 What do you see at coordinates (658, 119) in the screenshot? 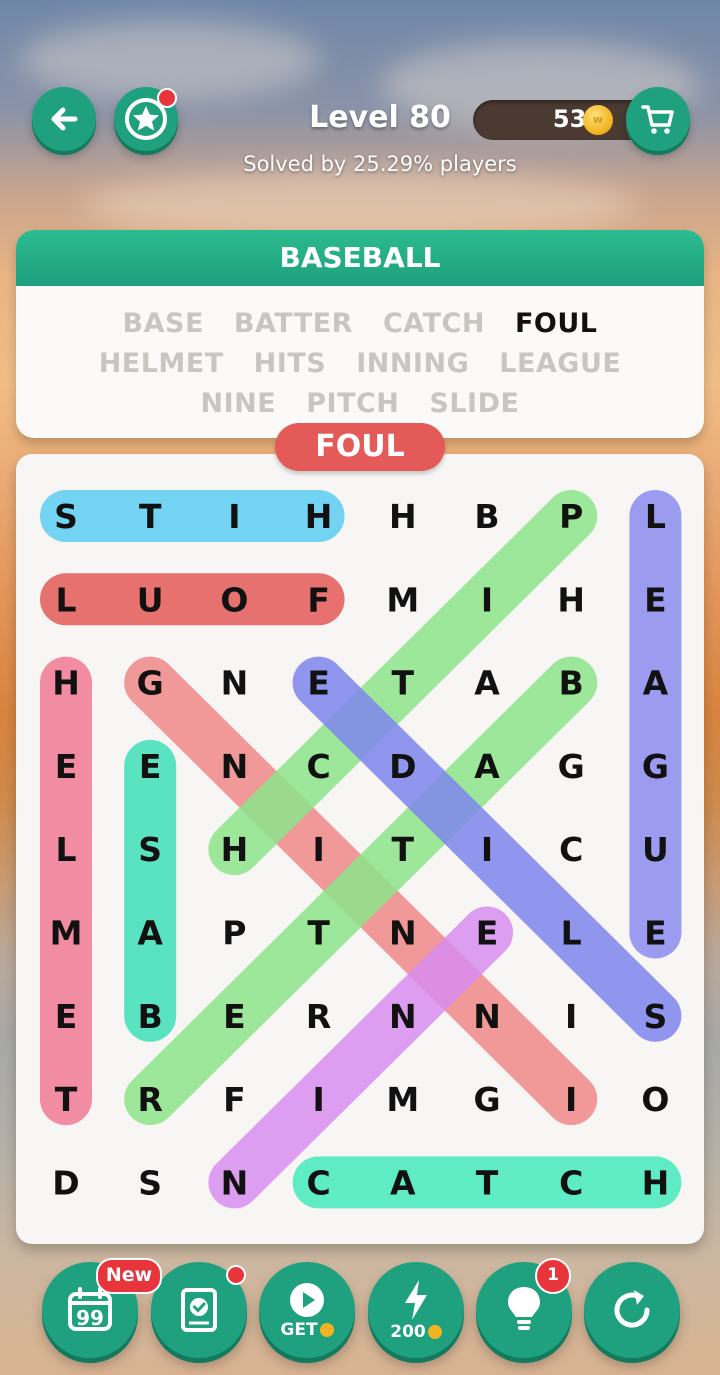
I see `shop-button` at bounding box center [658, 119].